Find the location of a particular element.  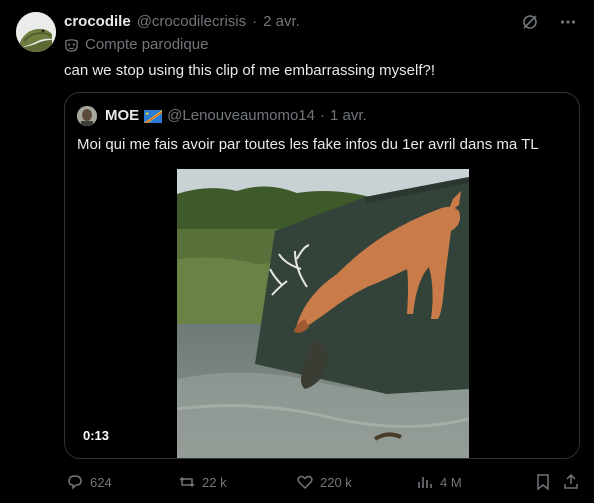

post-date: 2 avr. is located at coordinates (281, 22).